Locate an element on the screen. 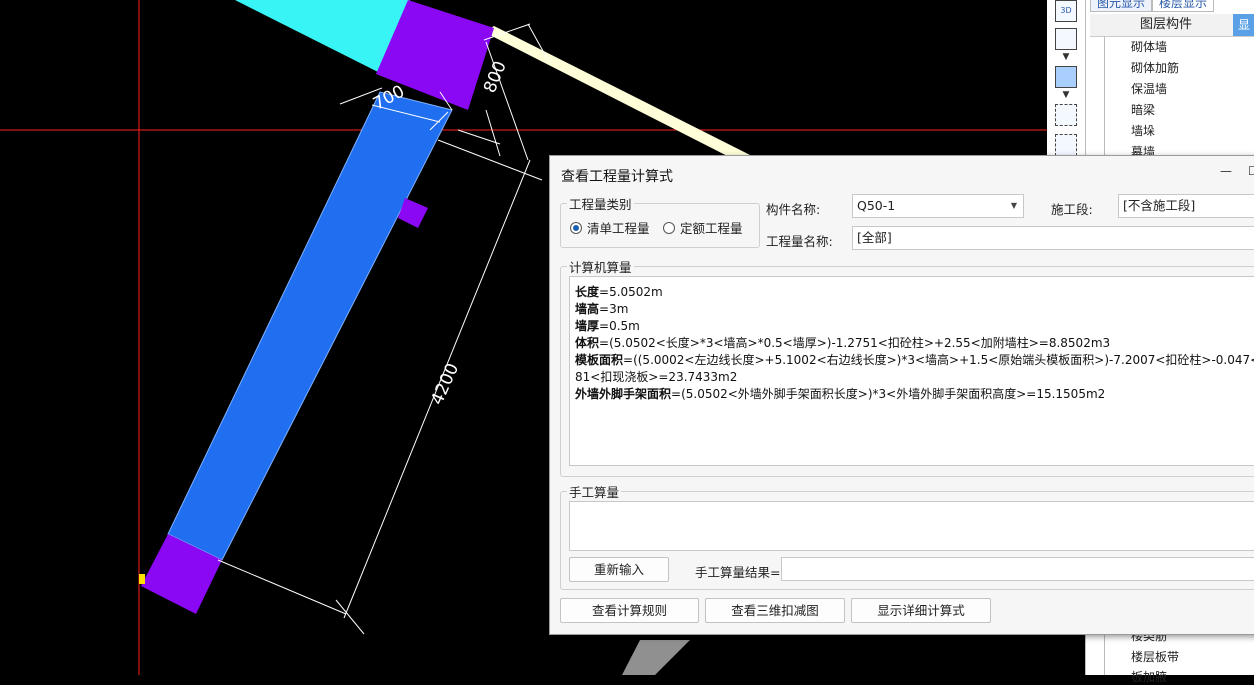 Image resolution: width=1254 pixels, height=685 pixels. manual-result-label: 手工算量结果= is located at coordinates (738, 572).